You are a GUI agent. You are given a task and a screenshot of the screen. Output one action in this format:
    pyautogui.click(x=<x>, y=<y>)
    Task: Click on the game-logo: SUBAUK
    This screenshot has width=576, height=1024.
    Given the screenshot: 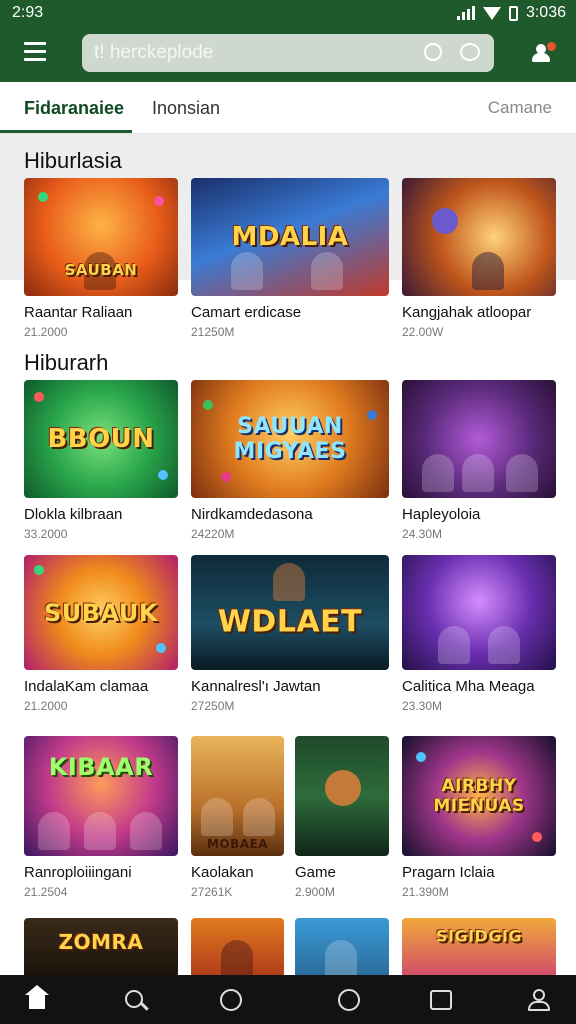 What is the action you would take?
    pyautogui.click(x=101, y=612)
    